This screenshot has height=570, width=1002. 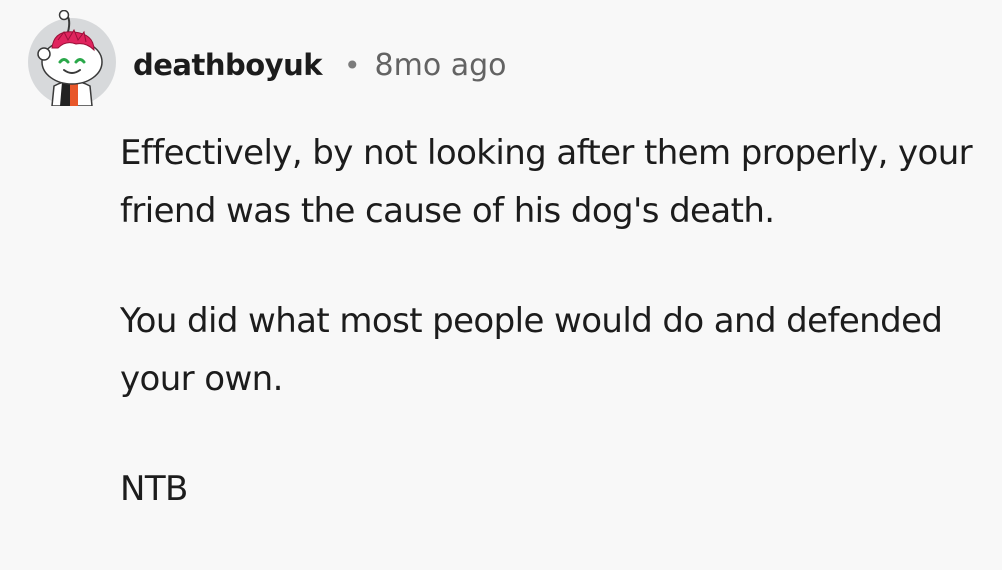 What do you see at coordinates (441, 65) in the screenshot?
I see `timestamp: 8mo ago` at bounding box center [441, 65].